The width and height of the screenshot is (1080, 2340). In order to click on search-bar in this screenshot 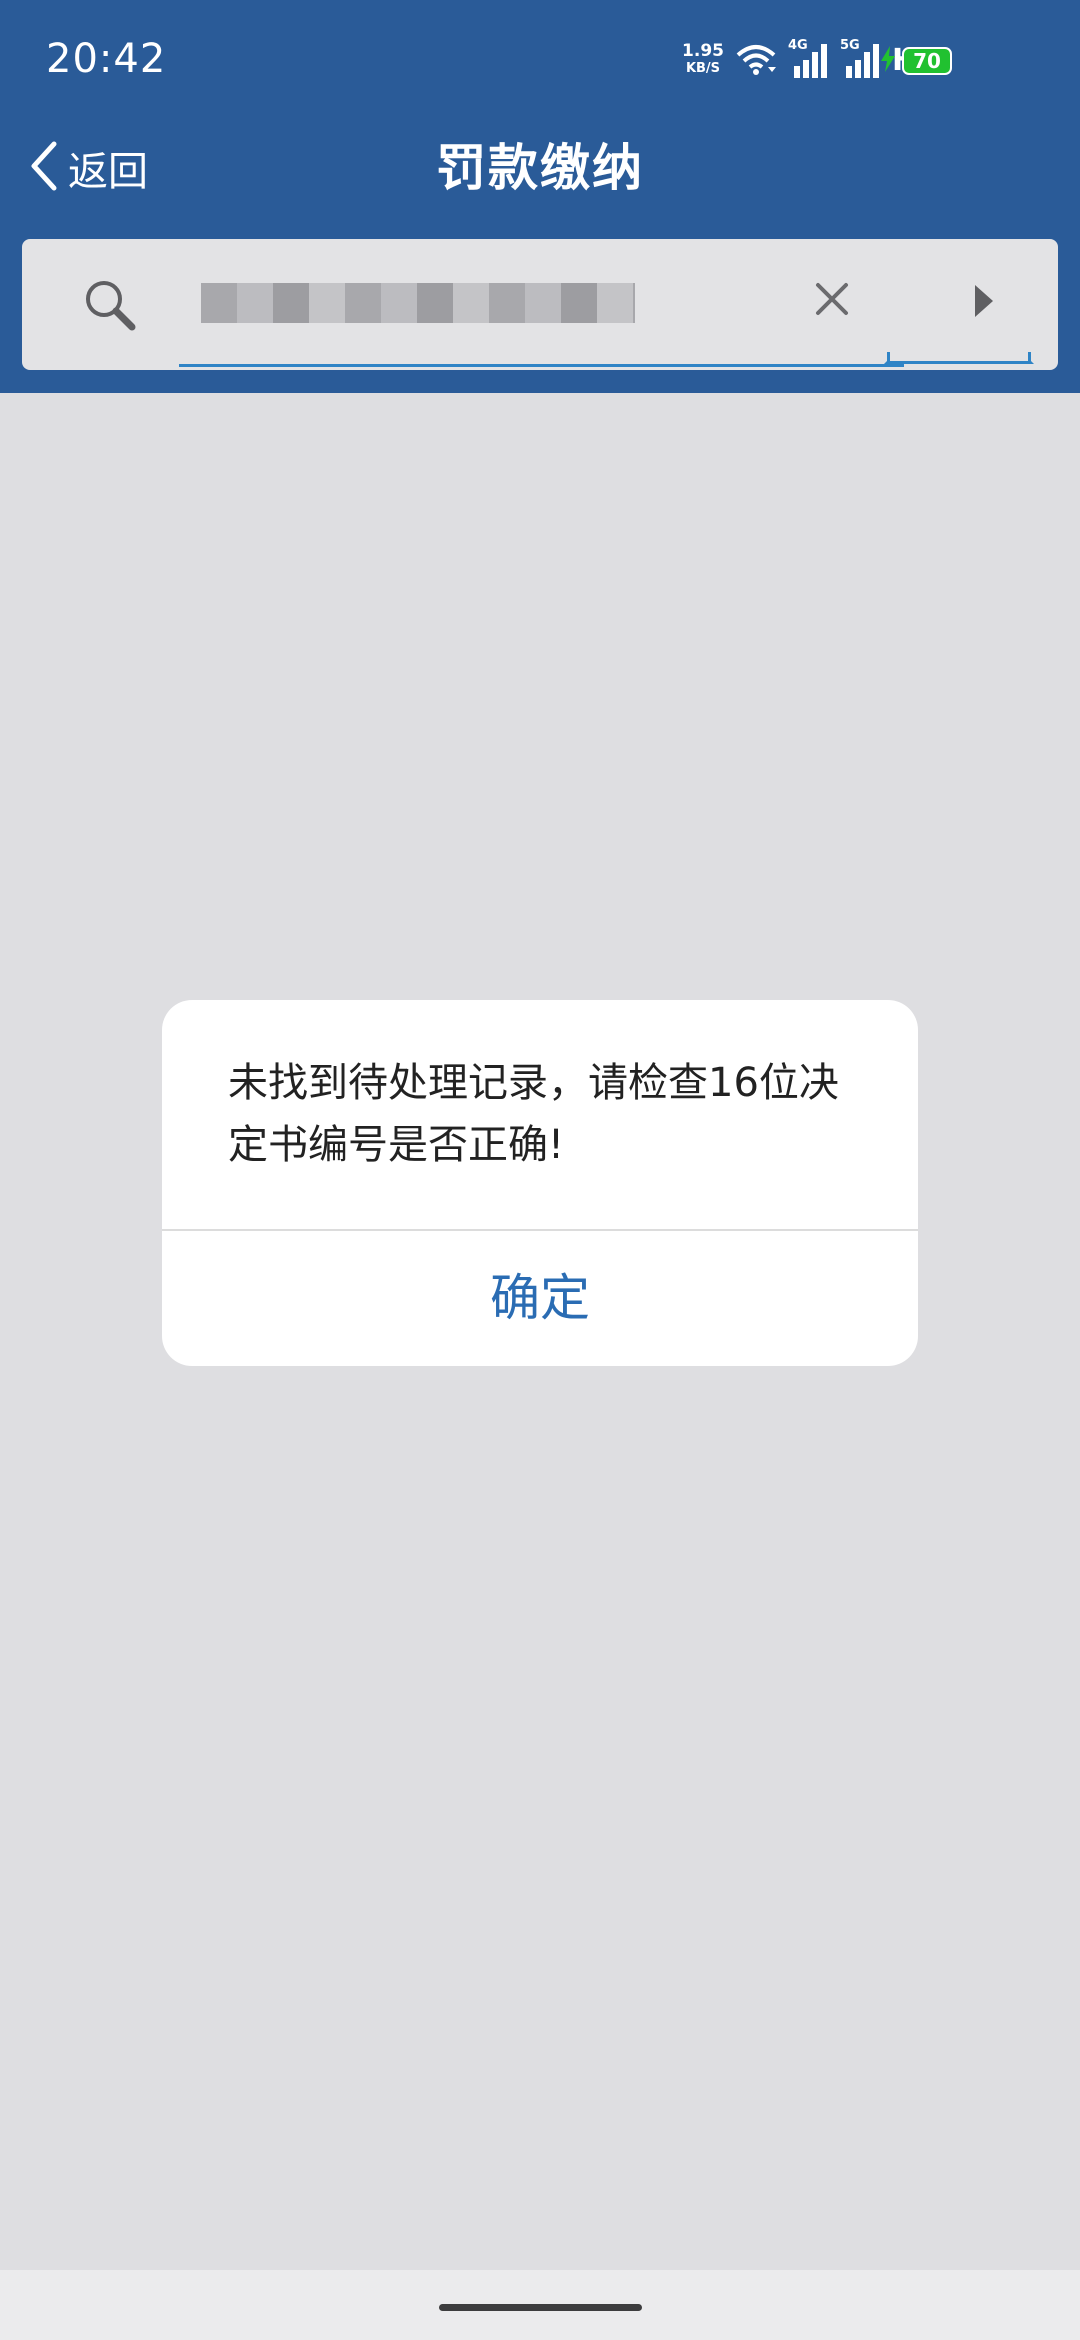, I will do `click(540, 304)`.